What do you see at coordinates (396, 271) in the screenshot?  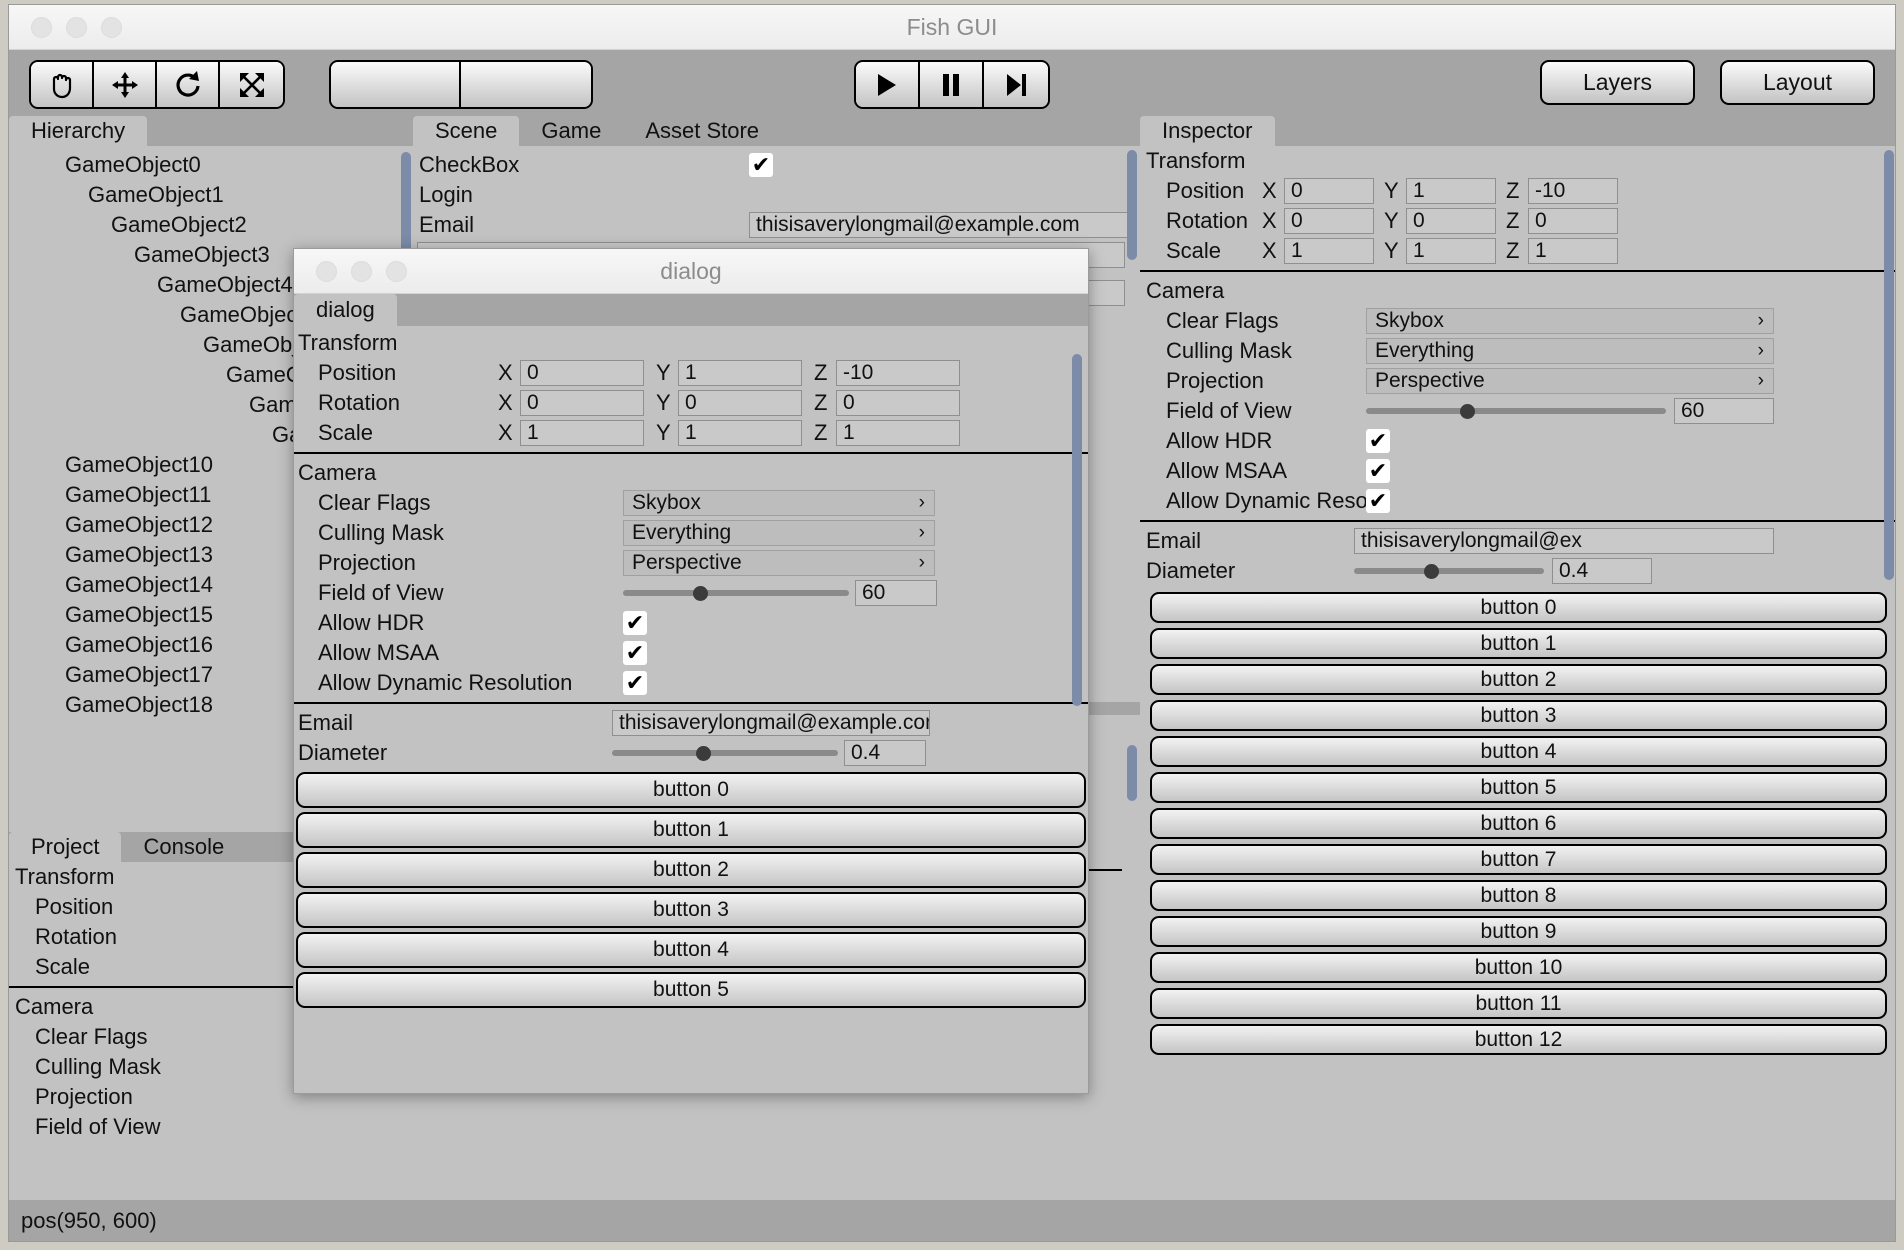 I see `dialog-zoom-button` at bounding box center [396, 271].